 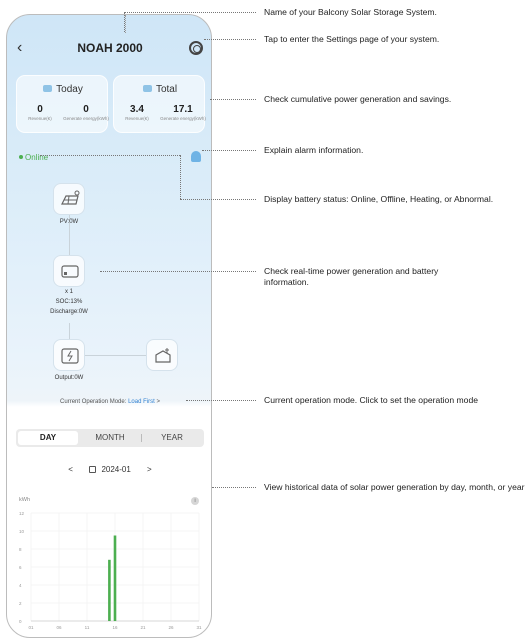 I want to click on x-tick-label: 21, so click(x=143, y=627).